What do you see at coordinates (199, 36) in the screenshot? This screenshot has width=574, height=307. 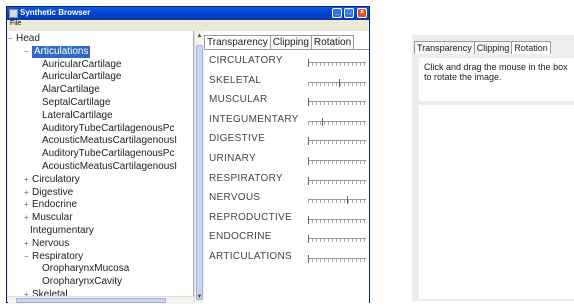 I see `scroll-up-icon: ▲` at bounding box center [199, 36].